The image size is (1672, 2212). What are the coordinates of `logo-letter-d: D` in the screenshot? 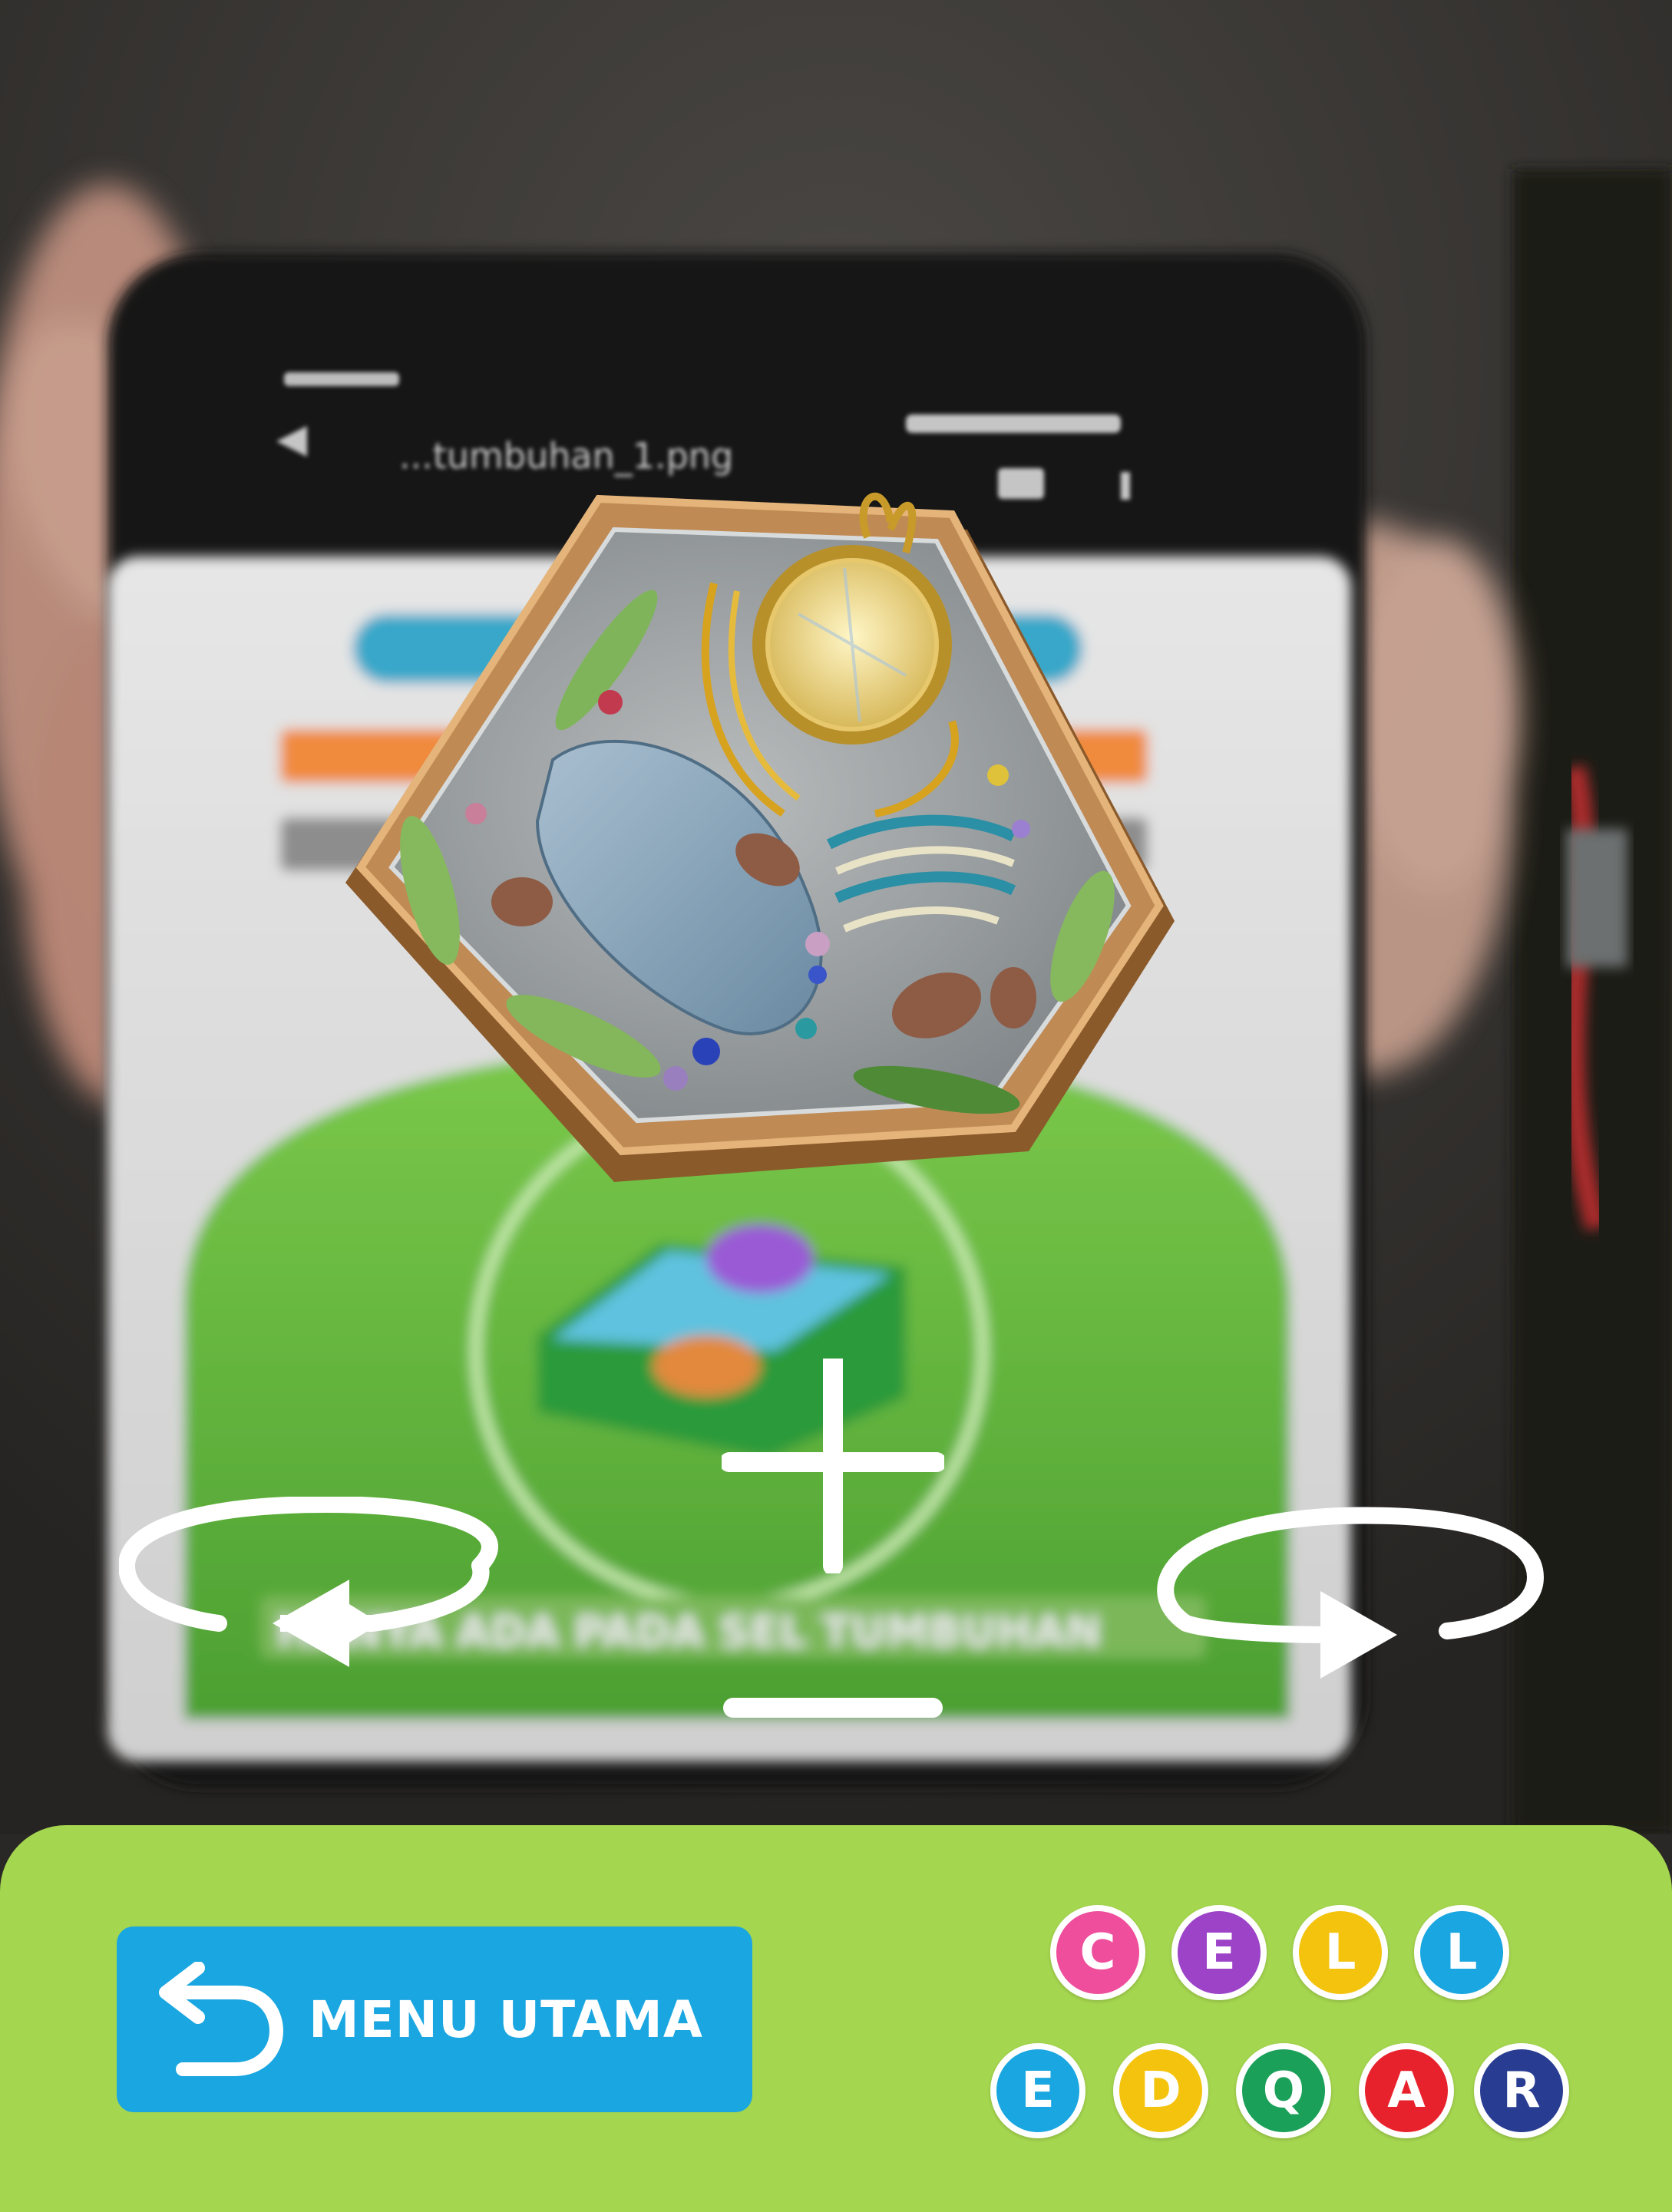 It's located at (1160, 2090).